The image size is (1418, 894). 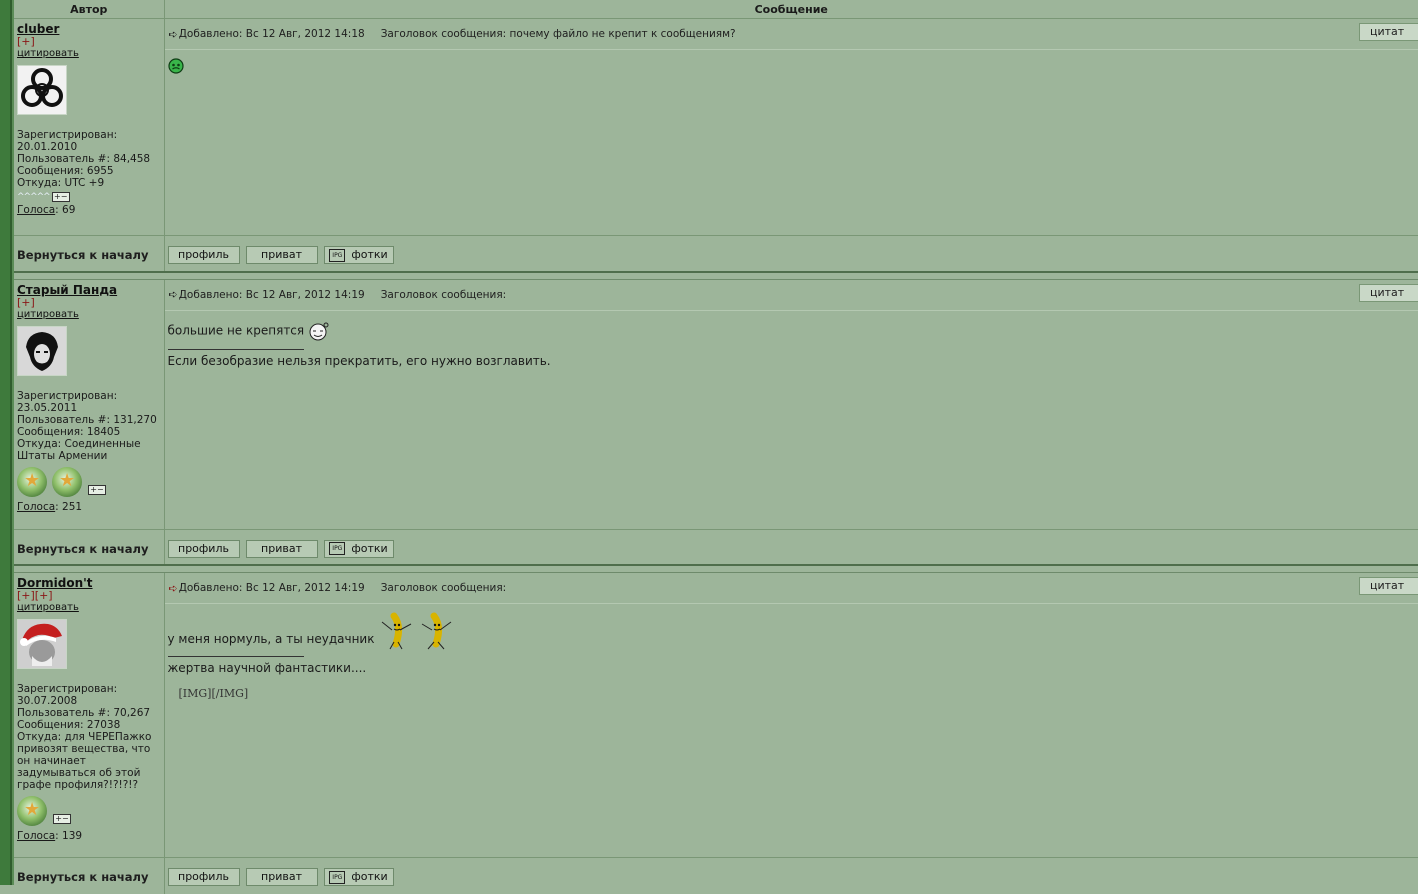 I want to click on post-text-row: у меня нормуль, а ты неудачник, so click(x=792, y=631).